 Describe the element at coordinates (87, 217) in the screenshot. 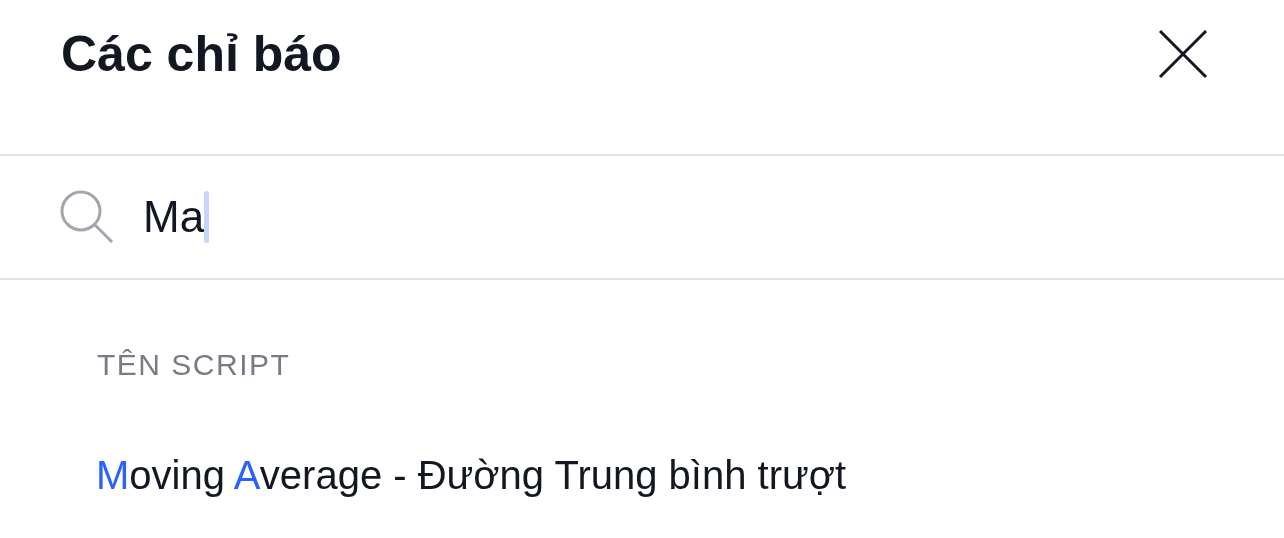

I see `search-icon` at that location.